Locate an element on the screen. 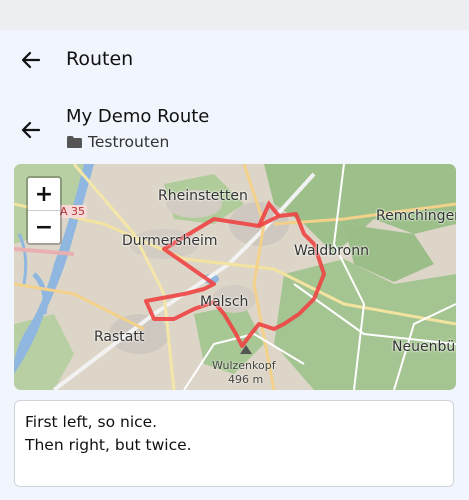 Image resolution: width=469 pixels, height=500 pixels. route-back-button is located at coordinates (31, 130).